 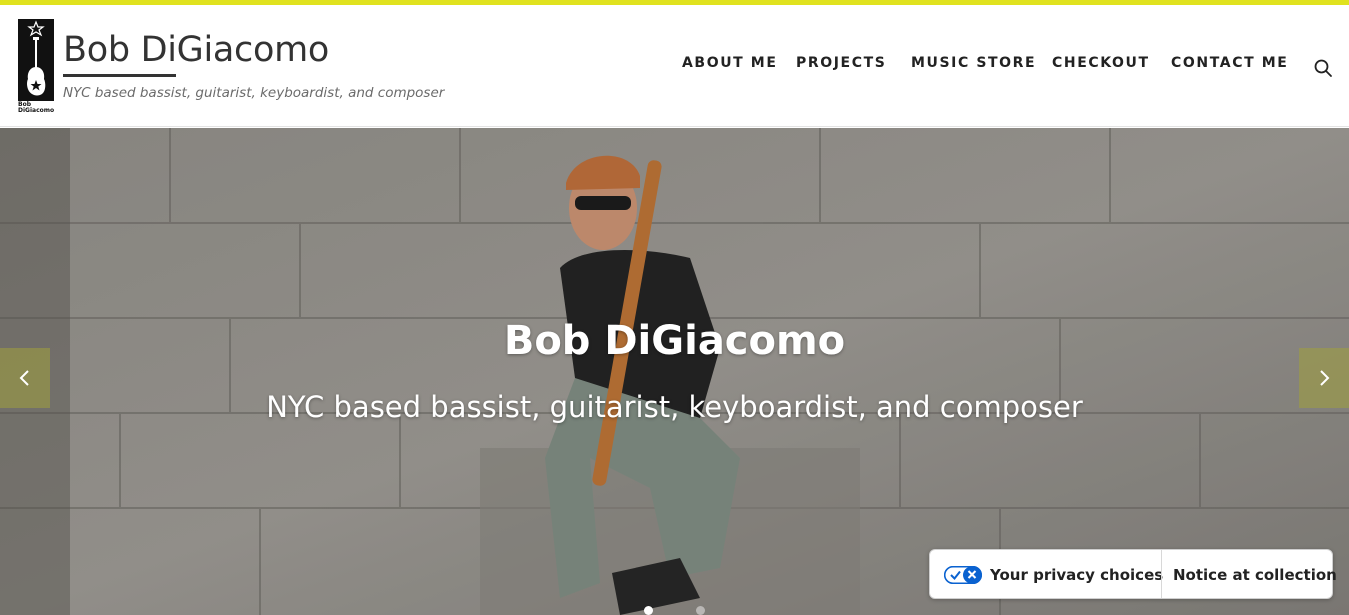 I want to click on hero-title: Bob DiGiacomo, so click(x=674, y=341).